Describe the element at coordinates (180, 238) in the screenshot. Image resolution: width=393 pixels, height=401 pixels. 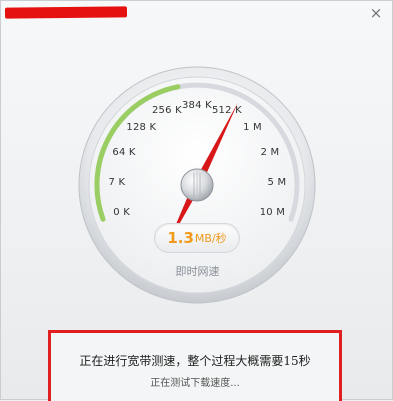
I see `speed-value: 1.3` at that location.